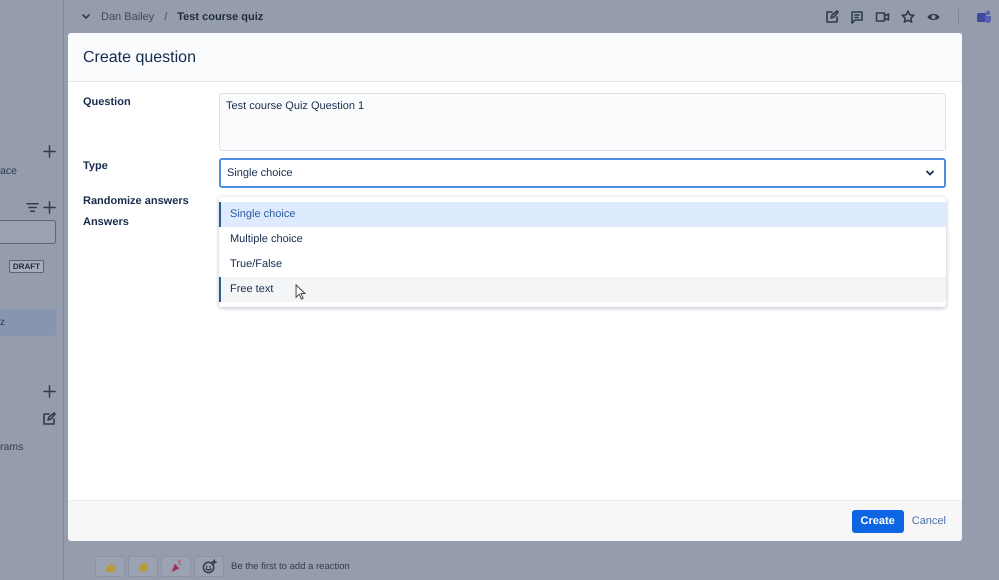 Image resolution: width=999 pixels, height=580 pixels. I want to click on dialog-title: Create question, so click(515, 57).